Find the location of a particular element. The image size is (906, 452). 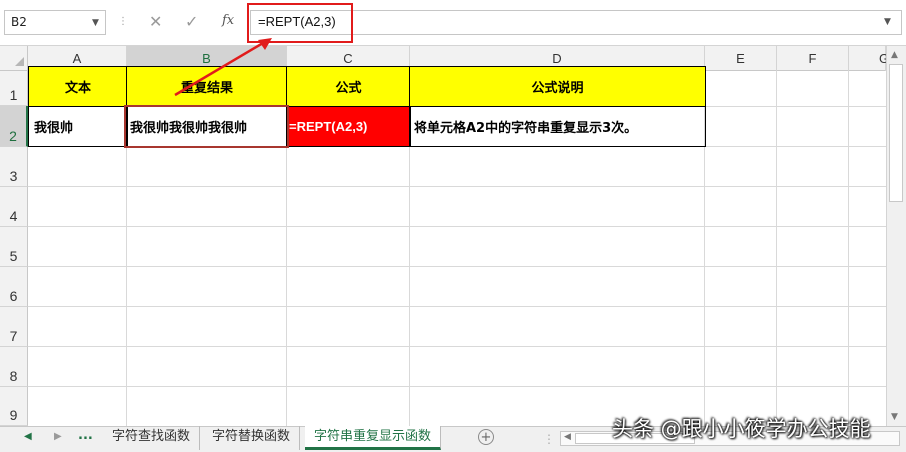

column-header-e: E is located at coordinates (741, 58).